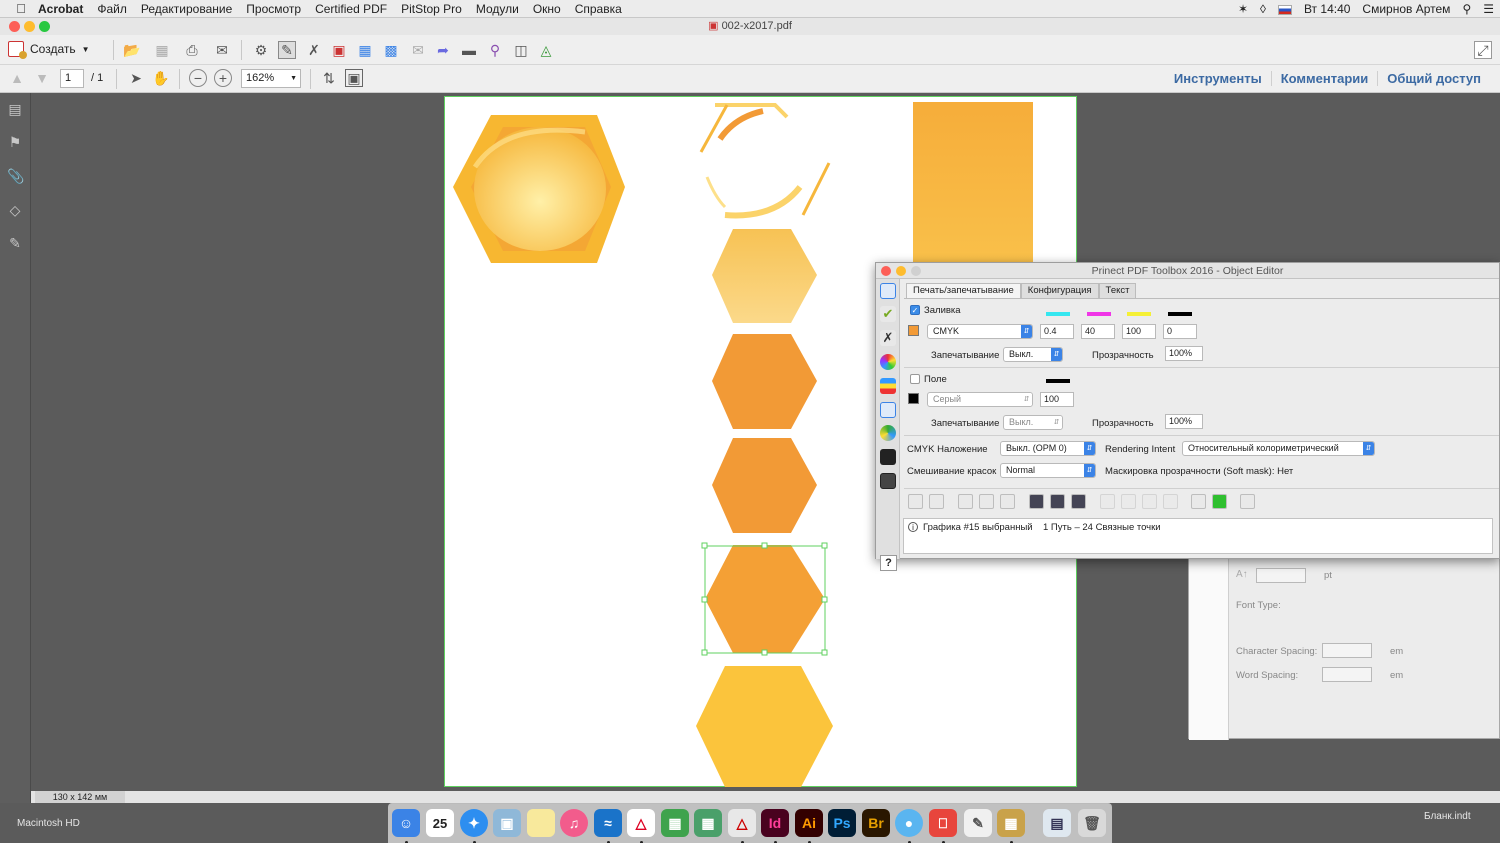  Describe the element at coordinates (641, 823) in the screenshot. I see `acrobat-icon: △` at that location.